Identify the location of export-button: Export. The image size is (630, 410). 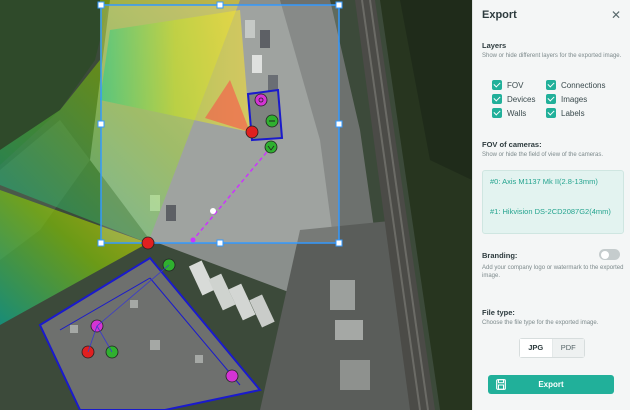
(551, 384).